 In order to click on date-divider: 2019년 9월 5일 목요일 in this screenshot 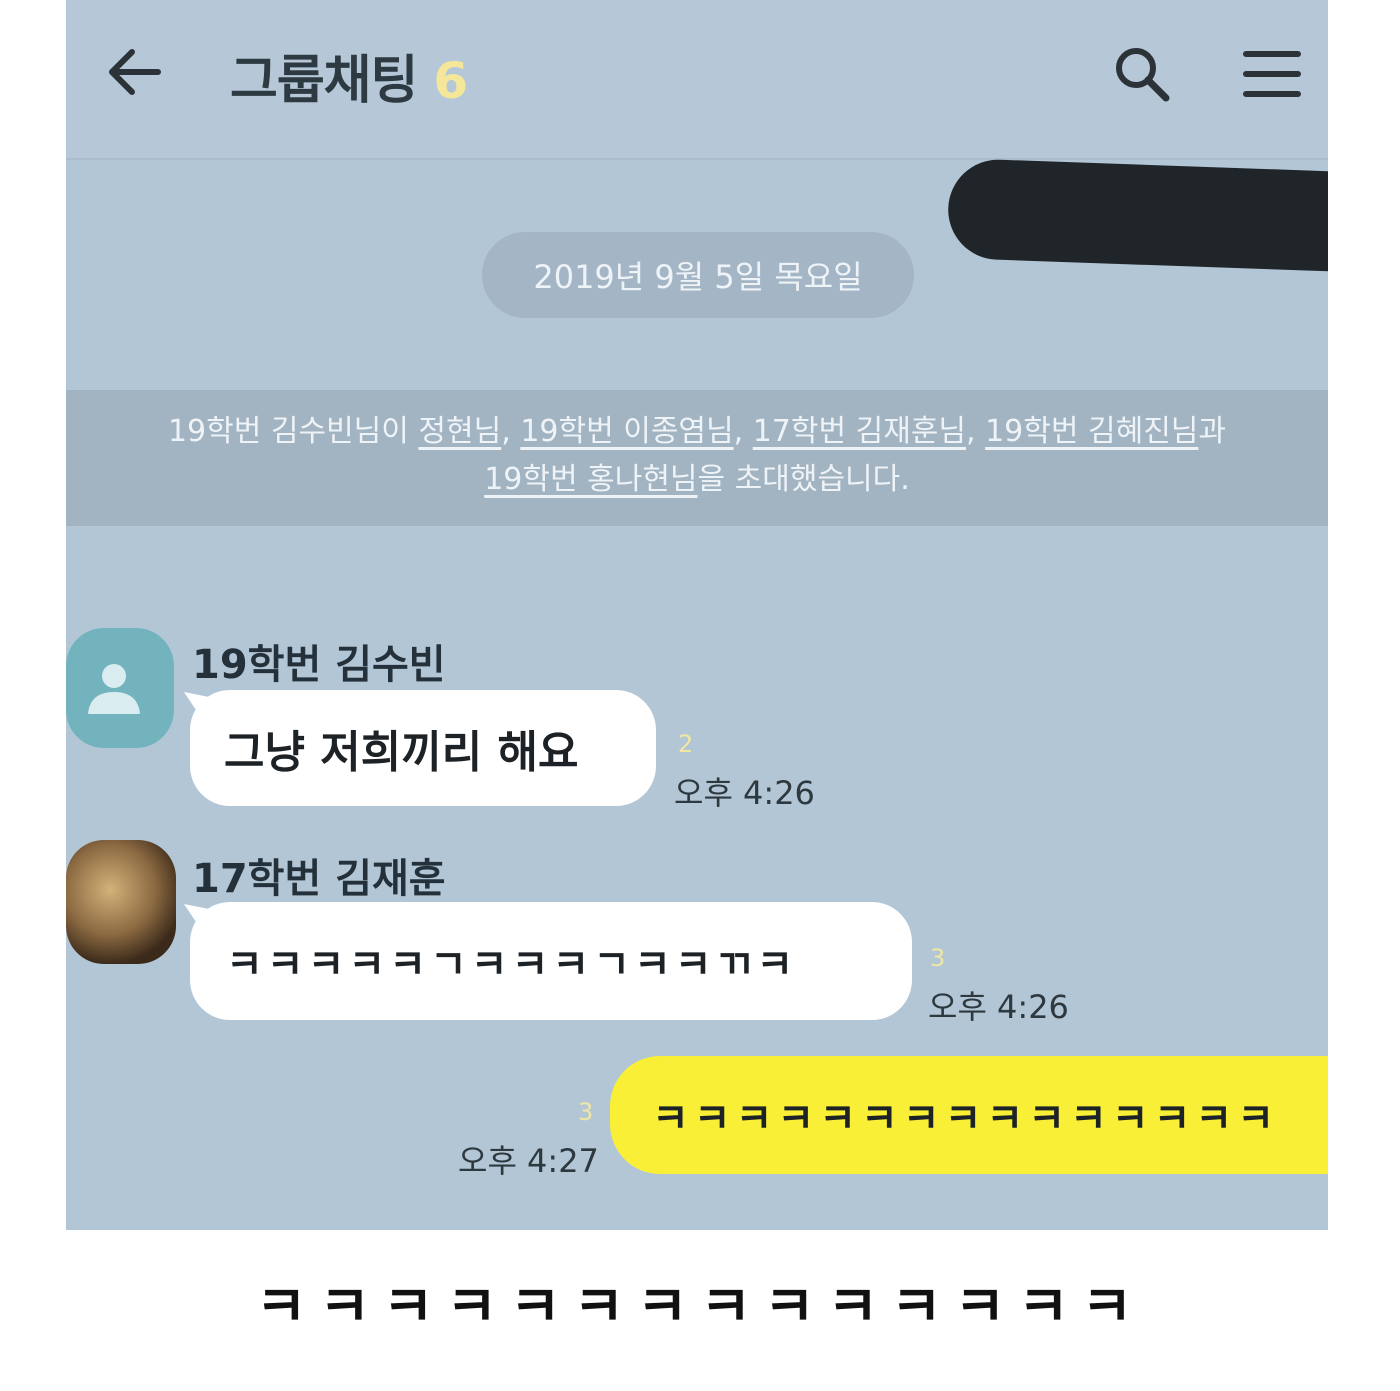, I will do `click(698, 275)`.